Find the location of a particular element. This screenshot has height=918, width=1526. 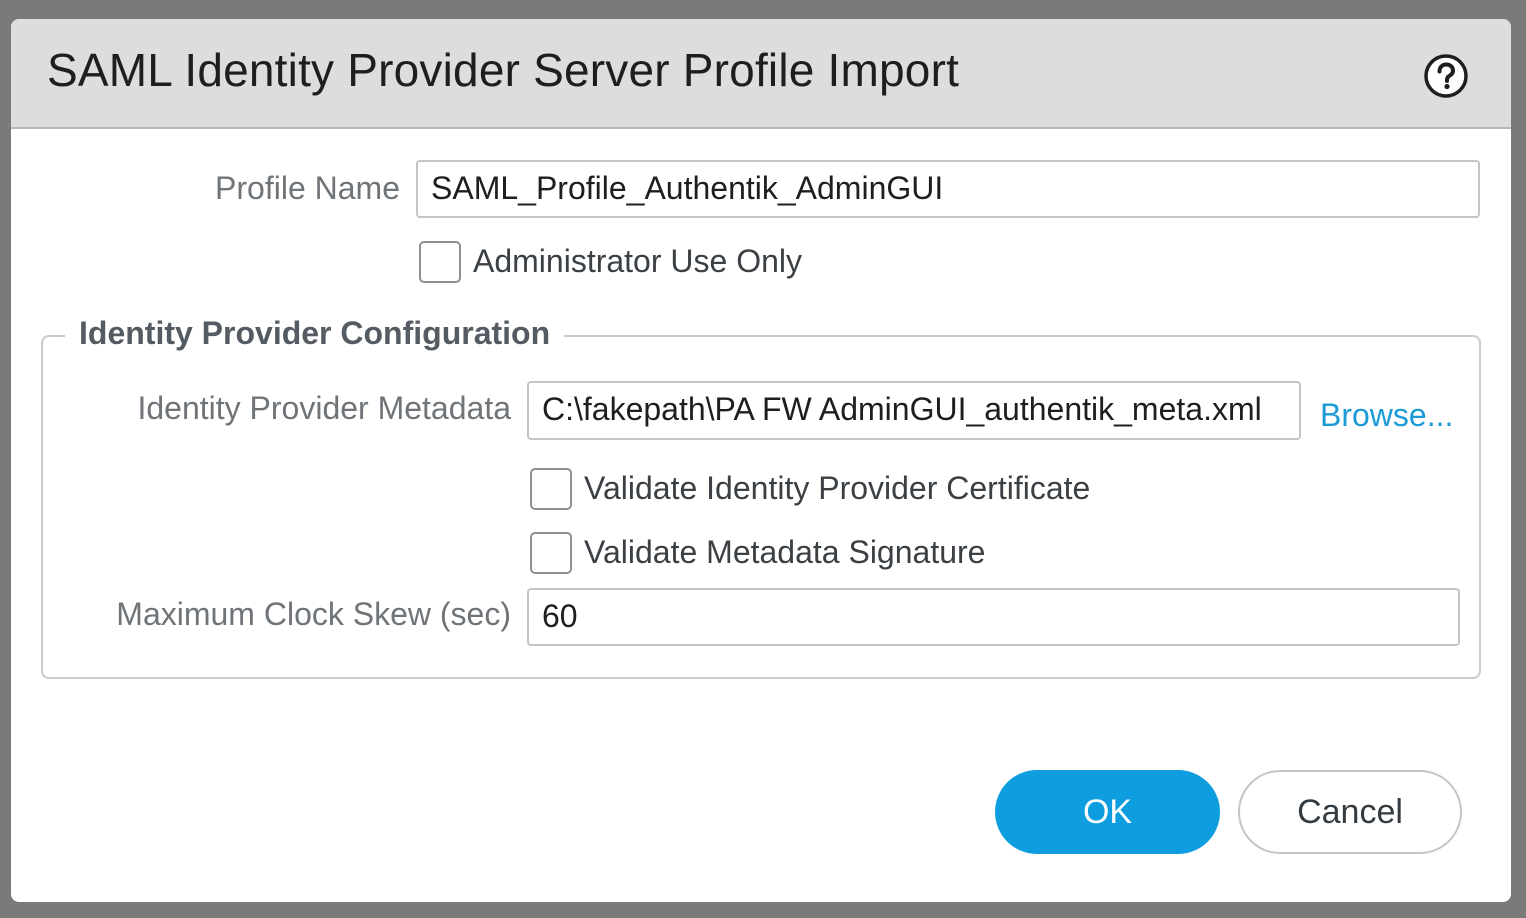

validate-metadata-signature-label: Validate Metadata Signature is located at coordinates (785, 552).